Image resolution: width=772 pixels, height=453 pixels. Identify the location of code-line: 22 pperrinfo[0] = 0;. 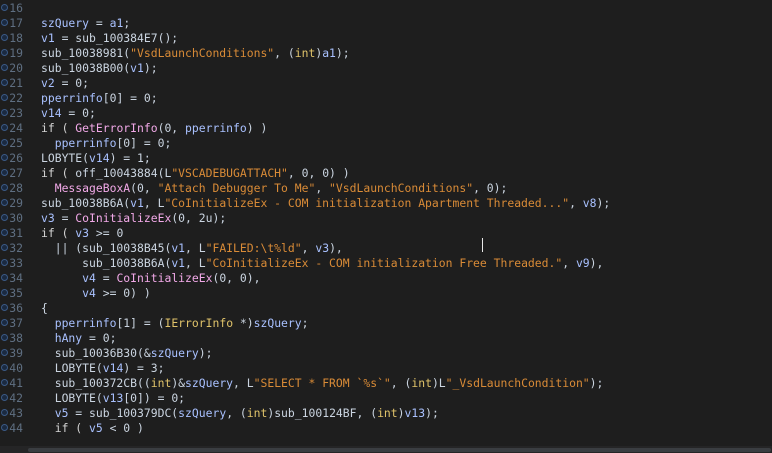
(386, 98).